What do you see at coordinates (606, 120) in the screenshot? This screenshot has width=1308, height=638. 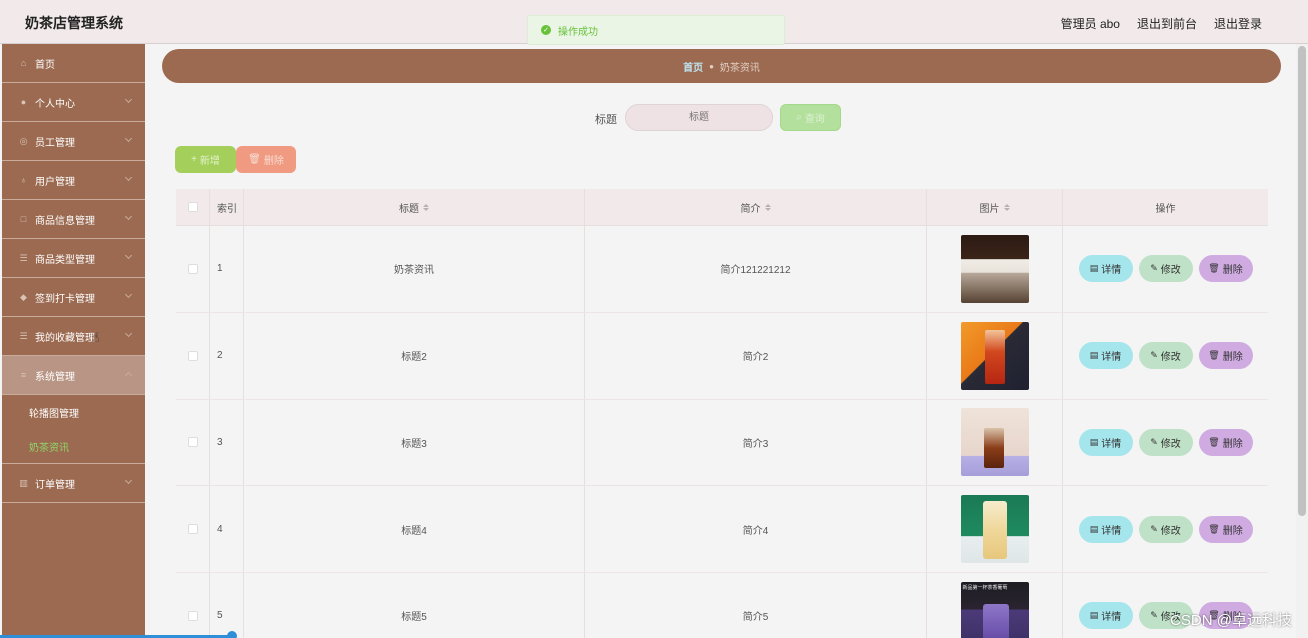 I see `search-label: 标题` at bounding box center [606, 120].